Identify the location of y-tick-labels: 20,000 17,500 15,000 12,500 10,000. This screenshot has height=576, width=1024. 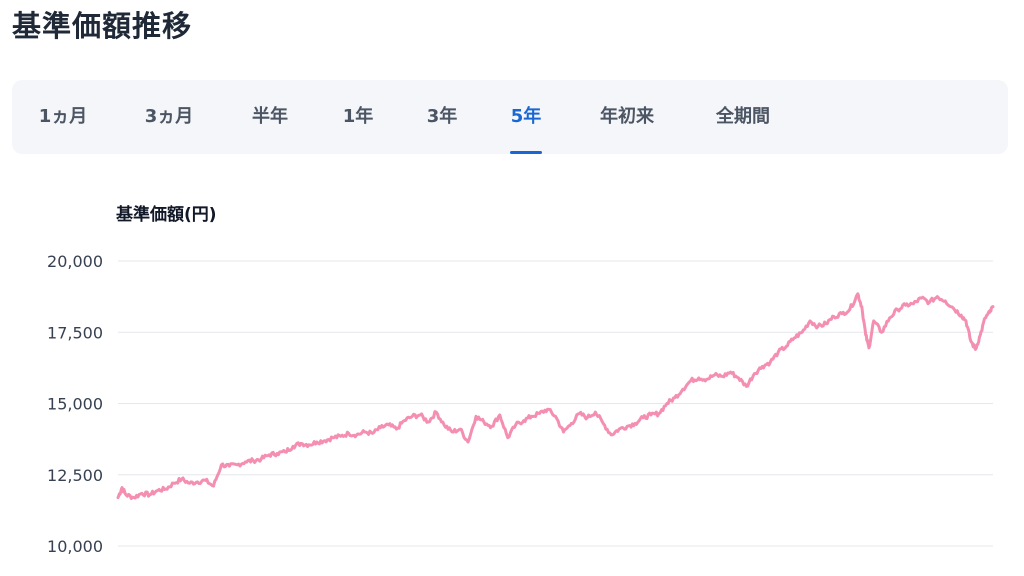
(75, 404).